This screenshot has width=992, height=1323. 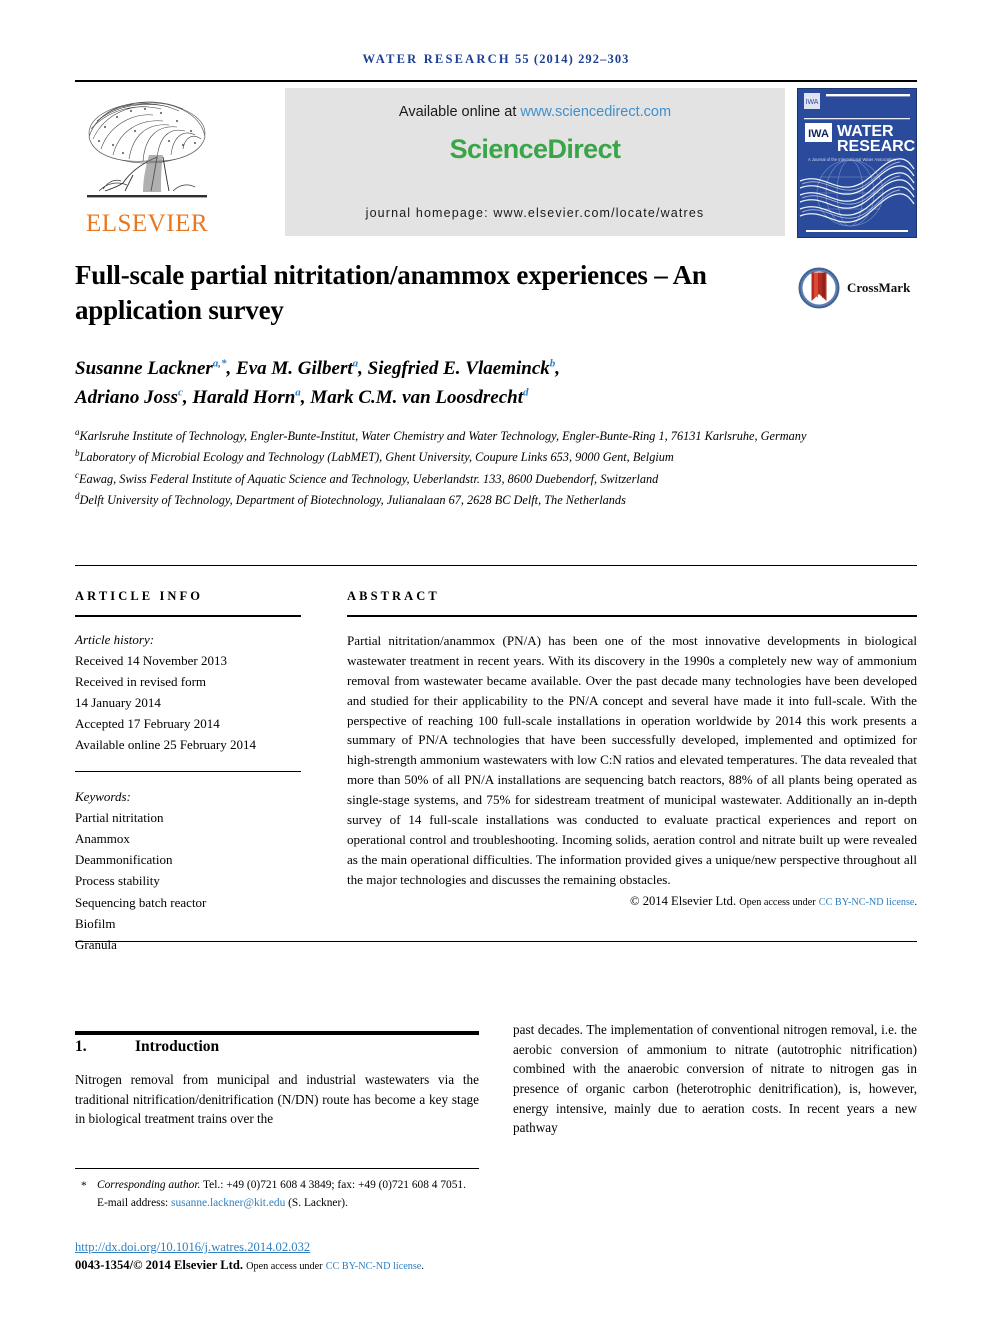 What do you see at coordinates (374, 1266) in the screenshot?
I see `issn-license-link: CC BY-NC-ND license` at bounding box center [374, 1266].